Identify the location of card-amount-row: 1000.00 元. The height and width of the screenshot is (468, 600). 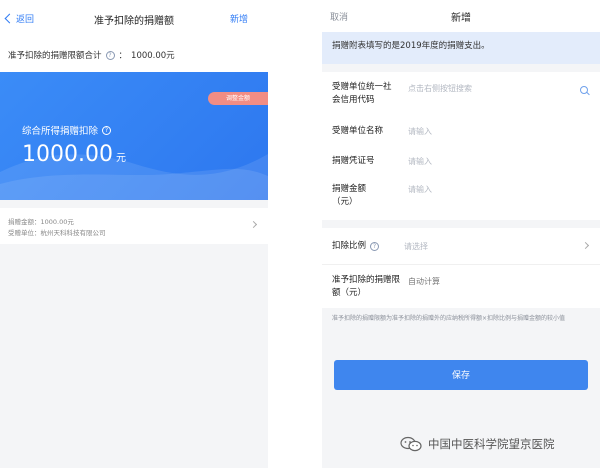
(74, 154).